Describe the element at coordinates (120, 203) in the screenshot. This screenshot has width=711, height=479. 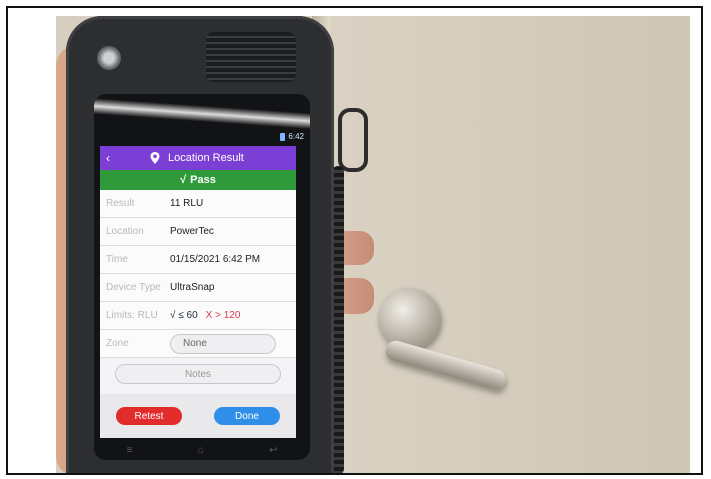
I see `result-label: Result` at that location.